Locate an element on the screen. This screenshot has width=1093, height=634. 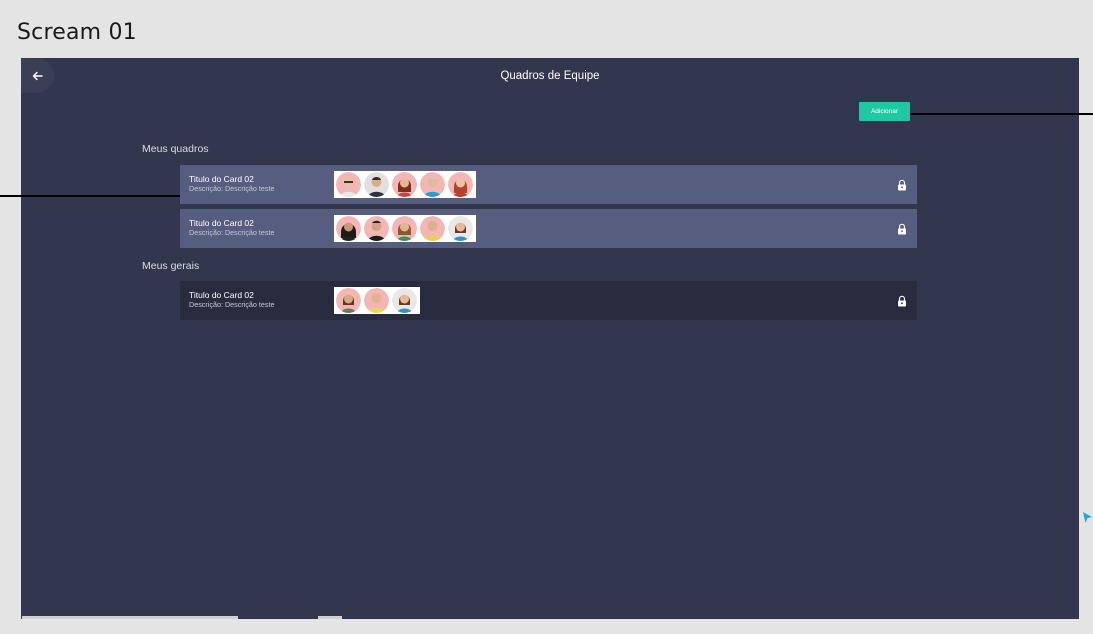
horizontal-scrollbar is located at coordinates (130, 617).